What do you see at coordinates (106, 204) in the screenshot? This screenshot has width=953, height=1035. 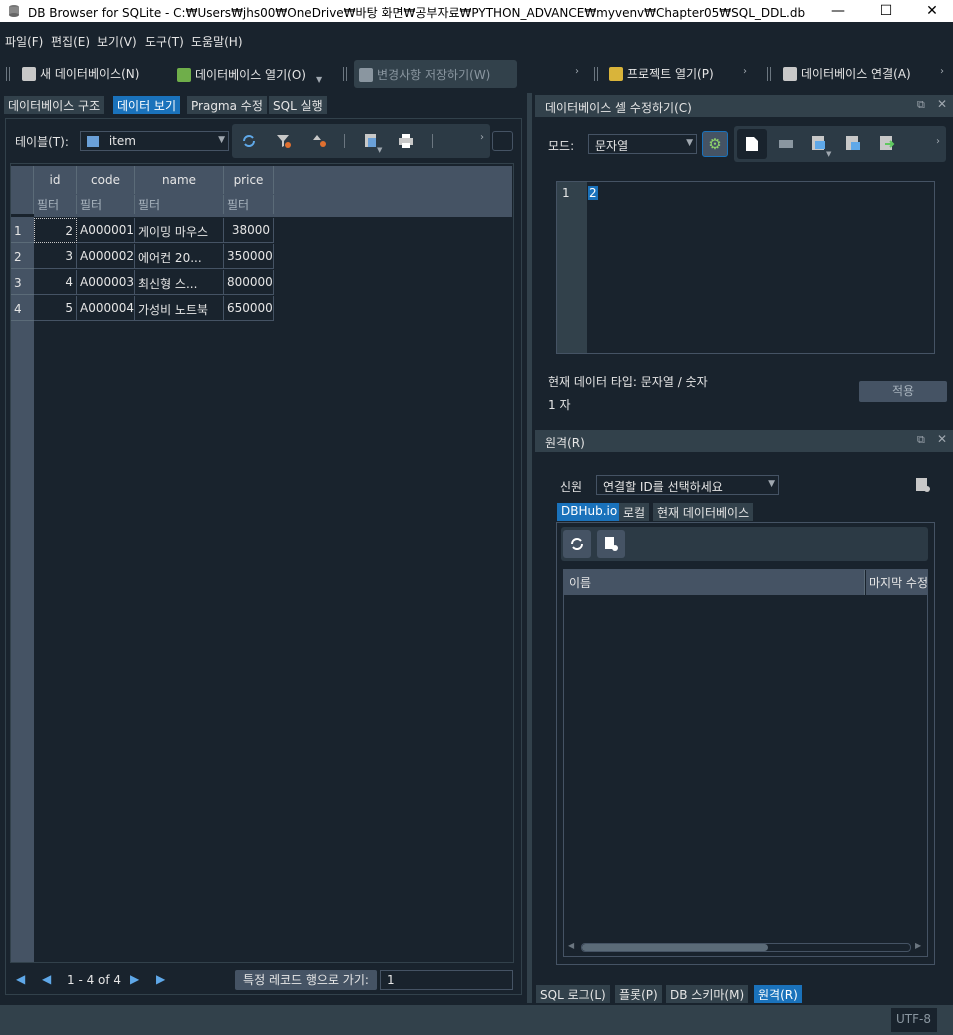 I see `filter-input-code: 필터` at bounding box center [106, 204].